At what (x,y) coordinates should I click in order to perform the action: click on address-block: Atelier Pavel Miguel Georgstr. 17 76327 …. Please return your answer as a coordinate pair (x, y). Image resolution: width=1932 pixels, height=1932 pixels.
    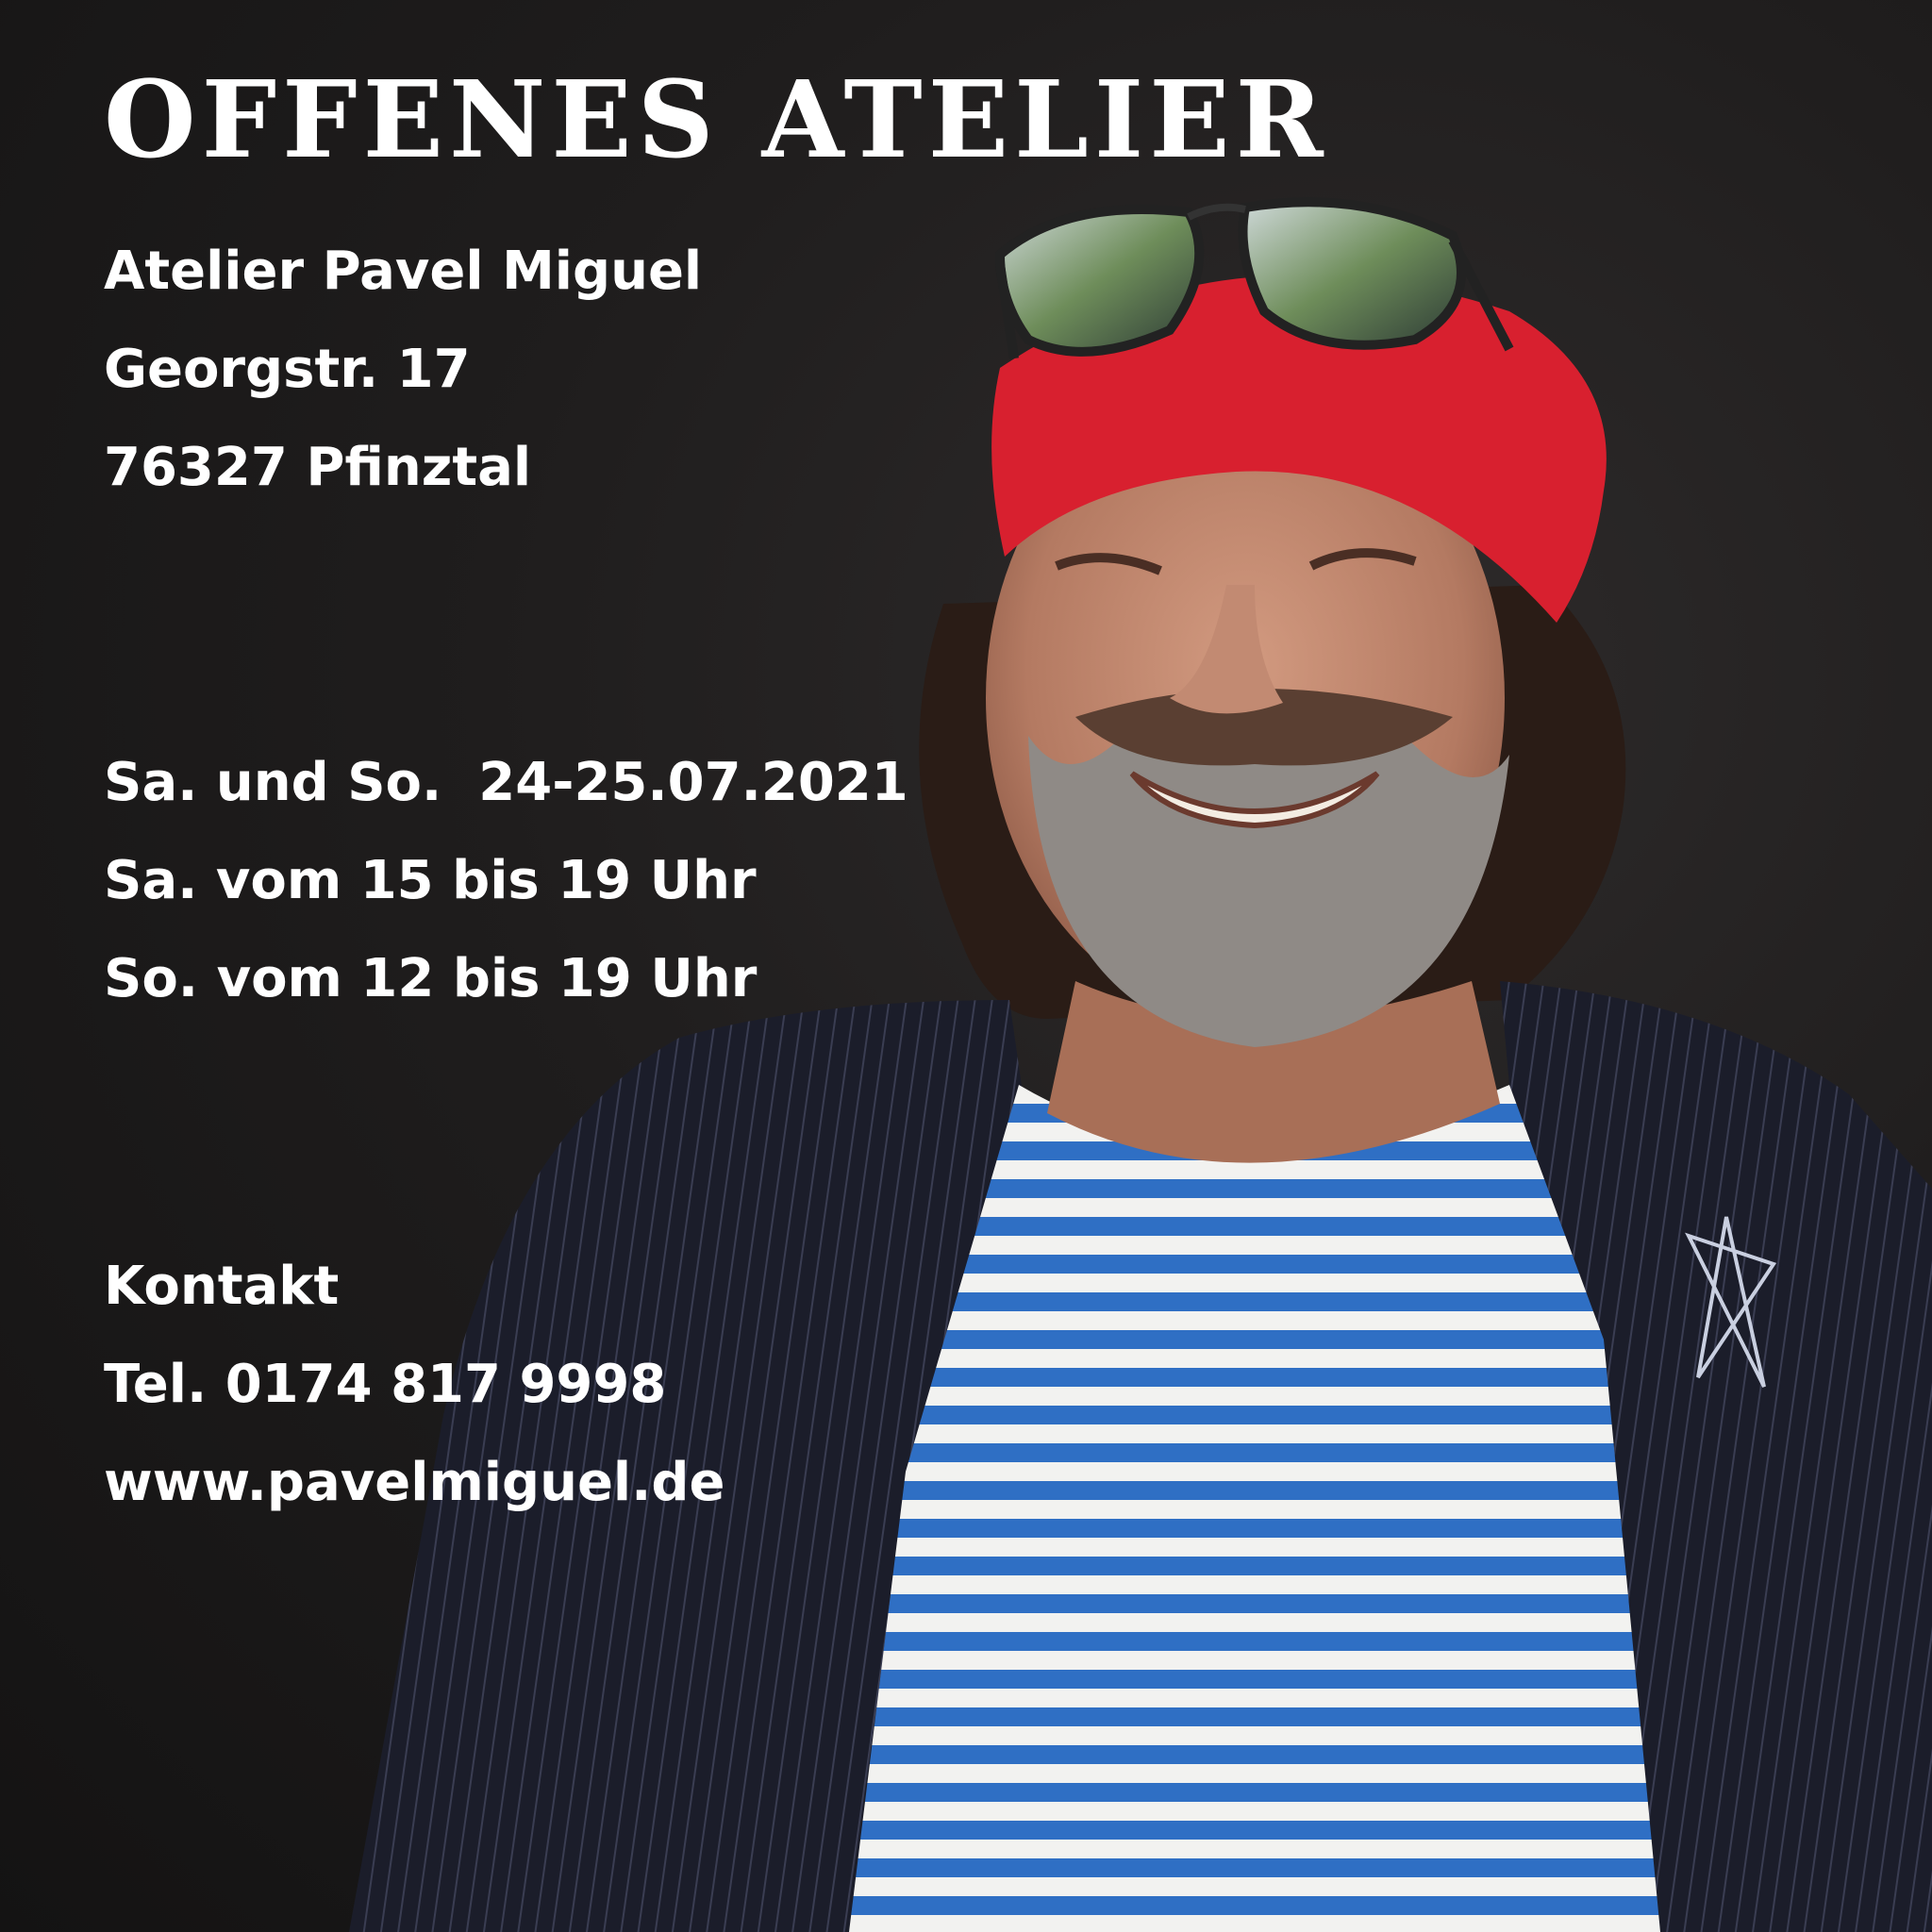
    Looking at the image, I should click on (403, 370).